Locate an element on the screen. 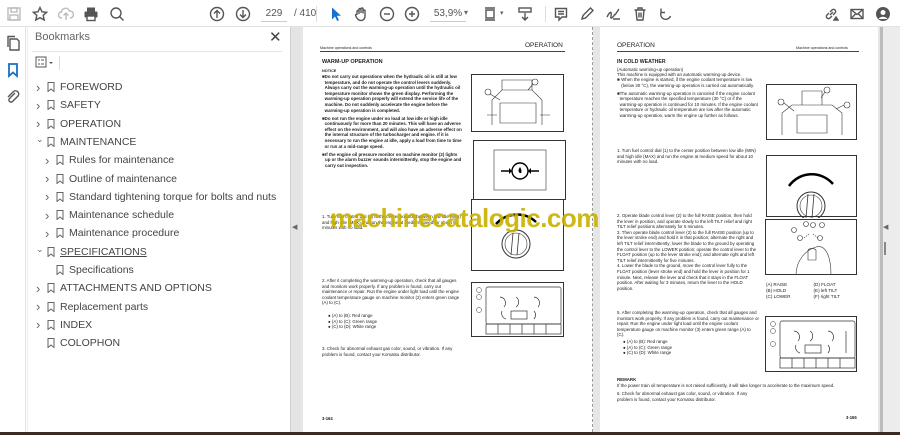 The width and height of the screenshot is (900, 435). panel-splitter: ◀ is located at coordinates (295, 229).